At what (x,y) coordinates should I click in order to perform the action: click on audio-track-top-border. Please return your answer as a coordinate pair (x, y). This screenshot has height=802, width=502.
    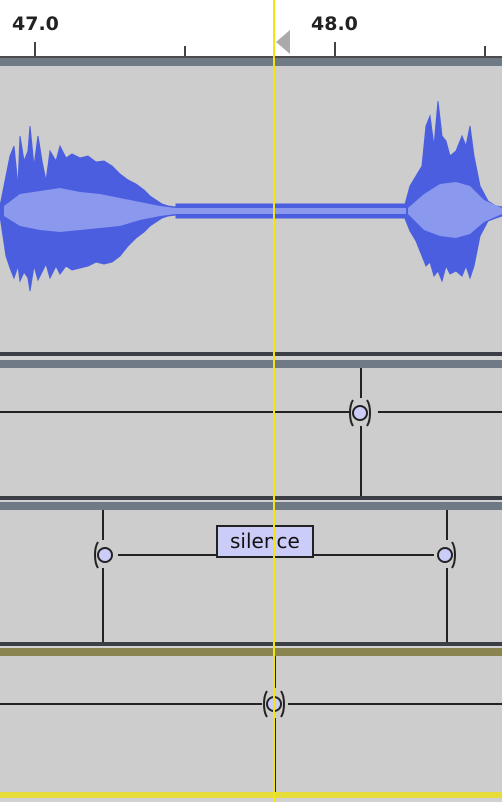
    Looking at the image, I should click on (251, 62).